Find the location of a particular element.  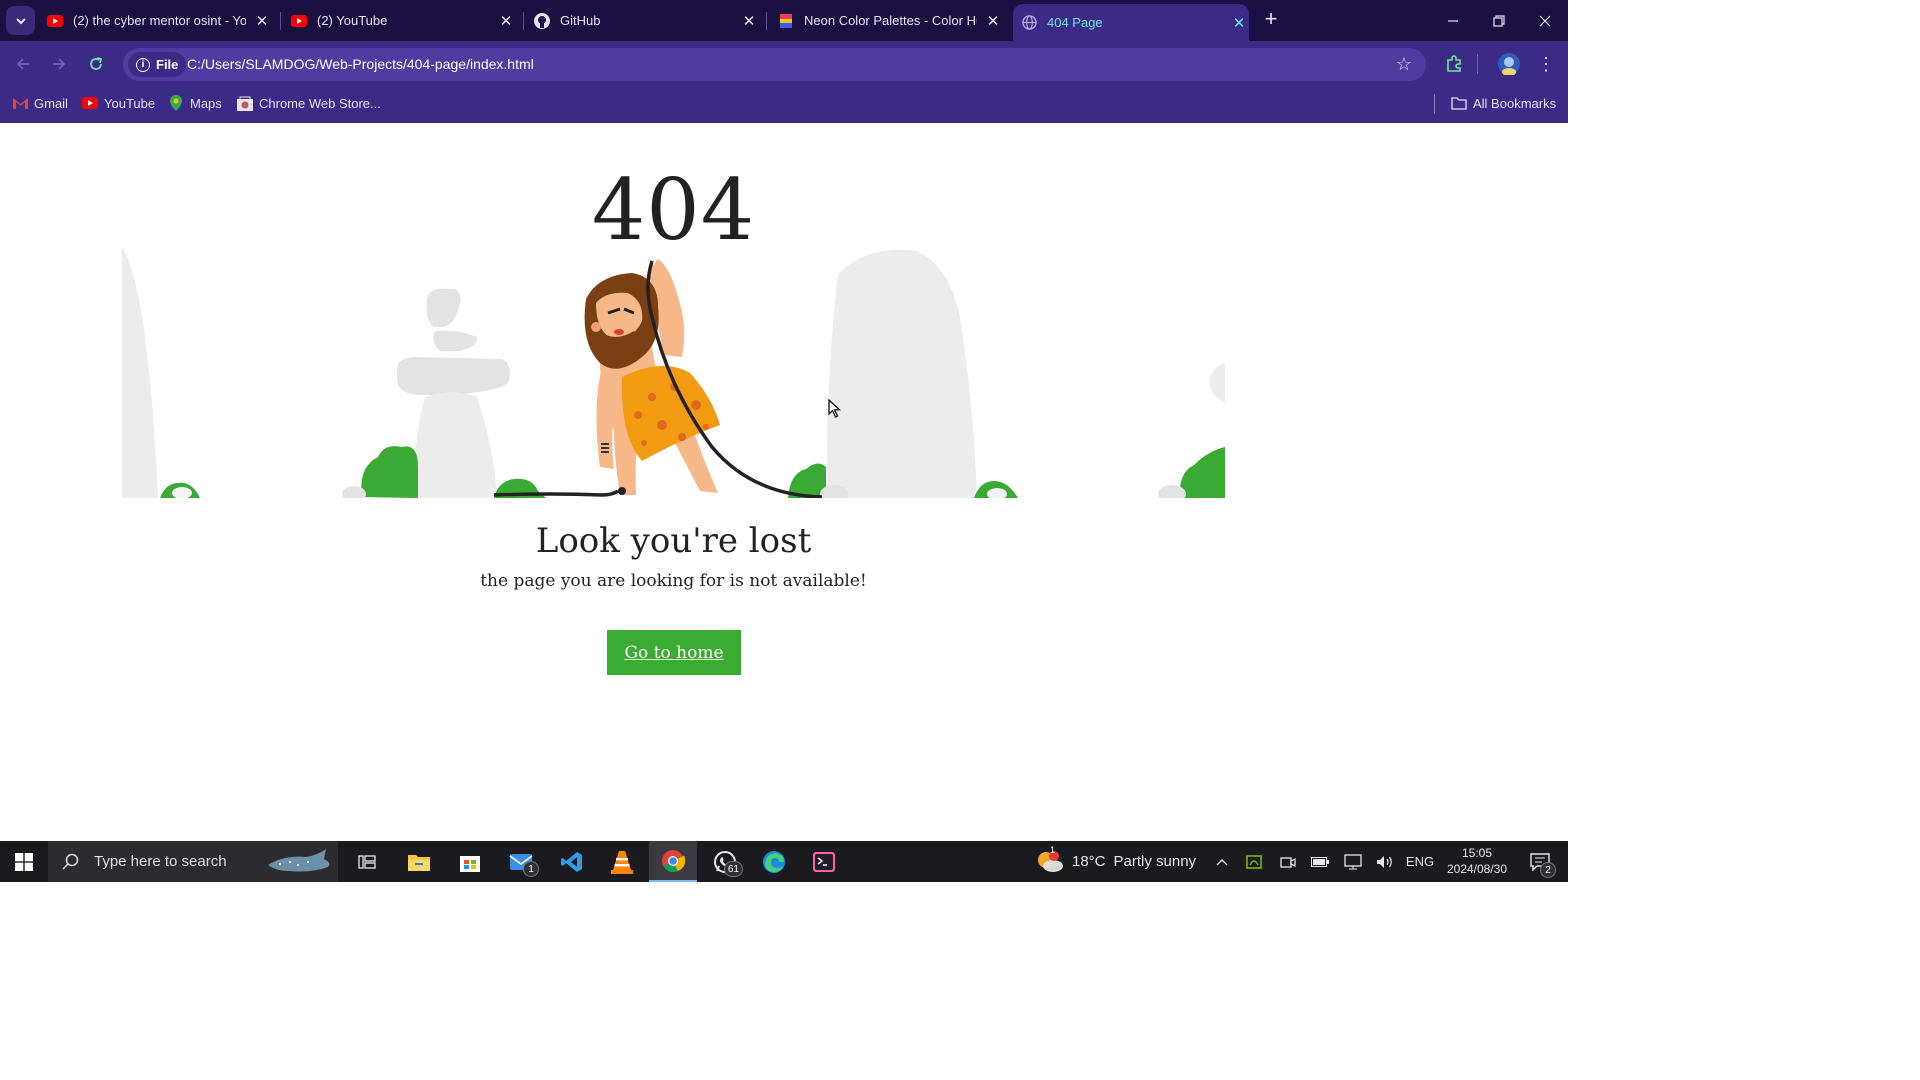

new-tab-button: + is located at coordinates (1271, 20).